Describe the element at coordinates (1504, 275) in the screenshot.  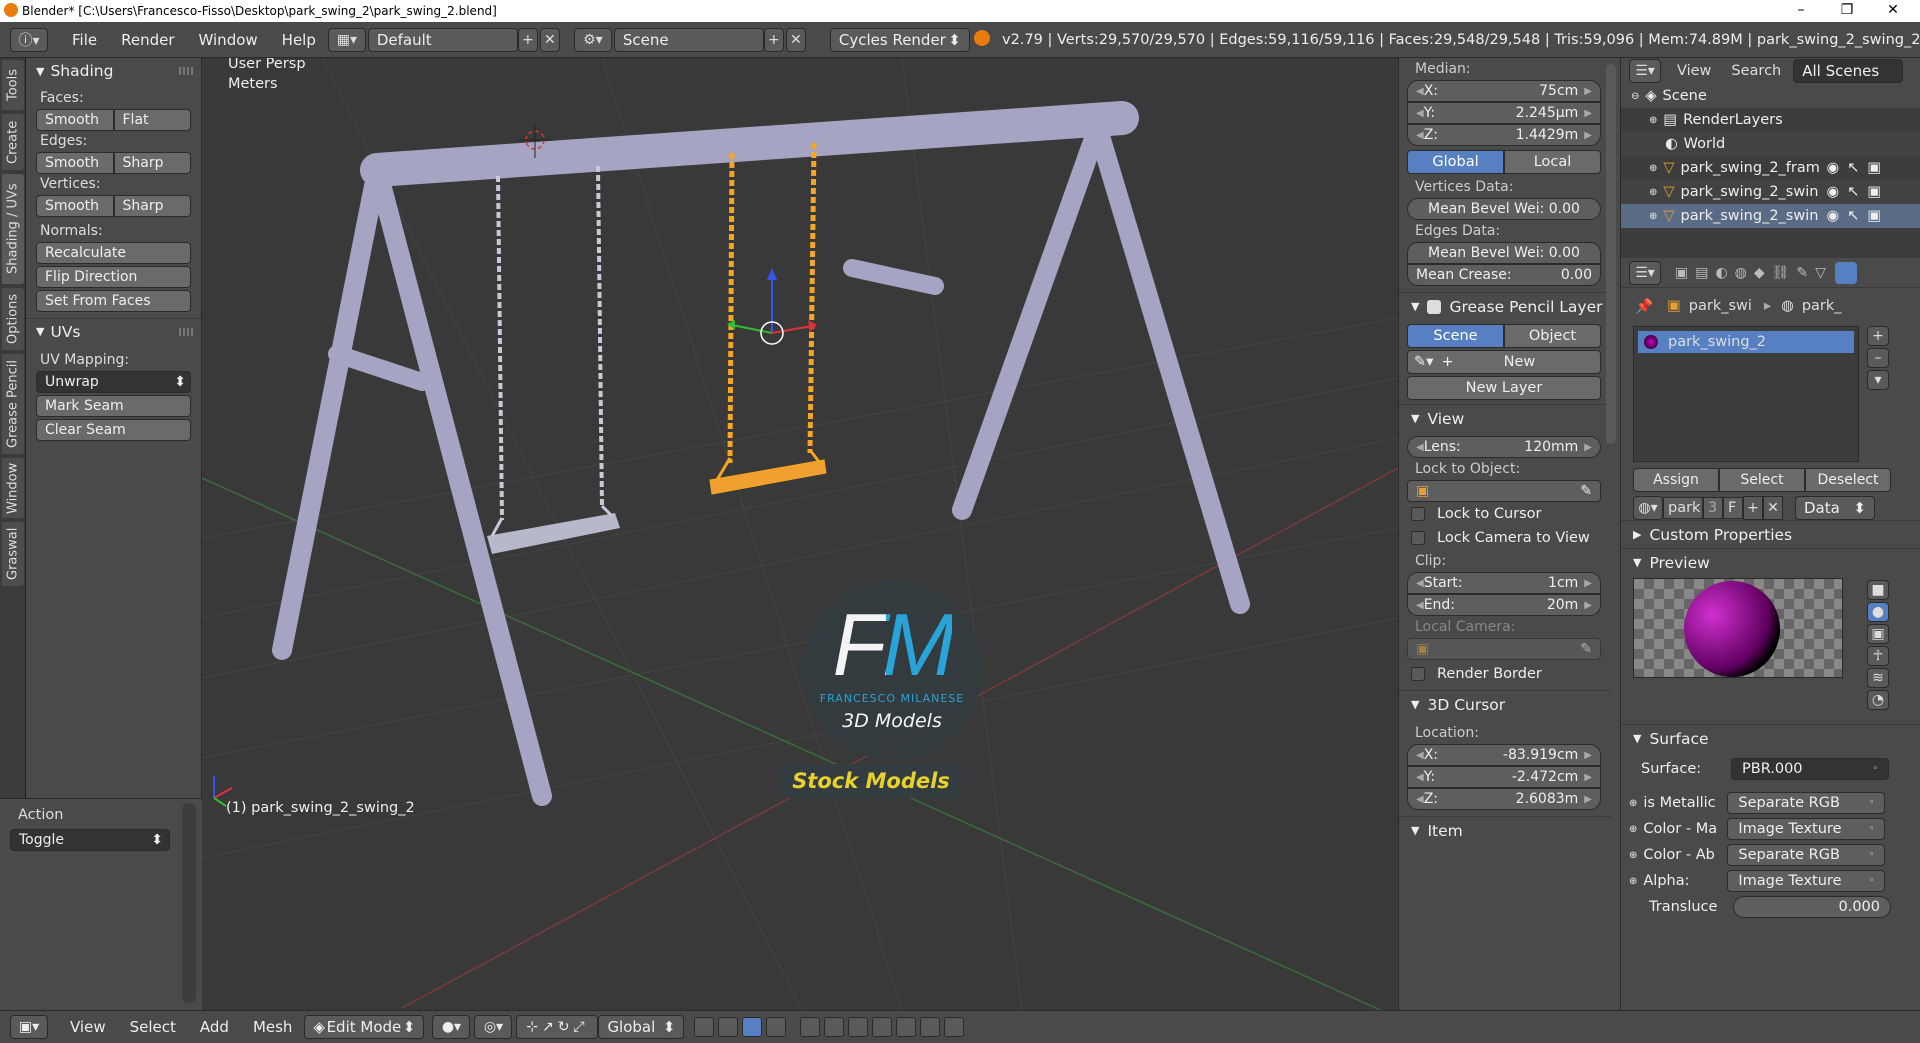
I see `mean-crease-field: Mean Crease: 0.00` at that location.